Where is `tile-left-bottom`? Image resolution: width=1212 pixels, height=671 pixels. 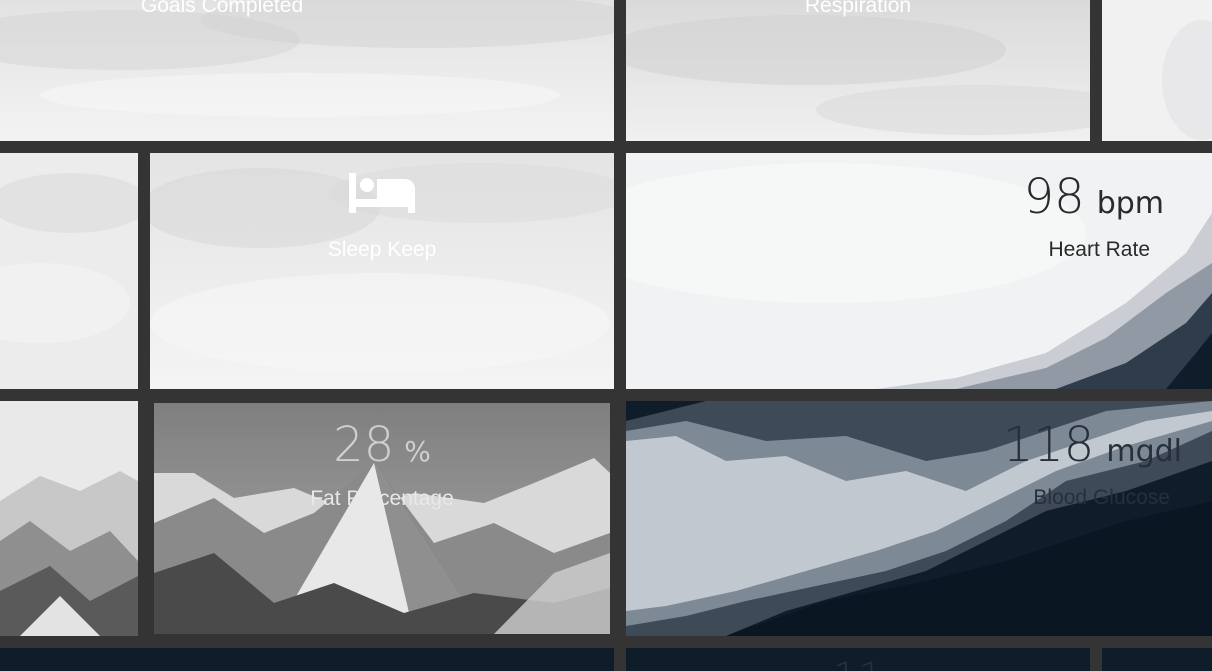 tile-left-bottom is located at coordinates (69, 518).